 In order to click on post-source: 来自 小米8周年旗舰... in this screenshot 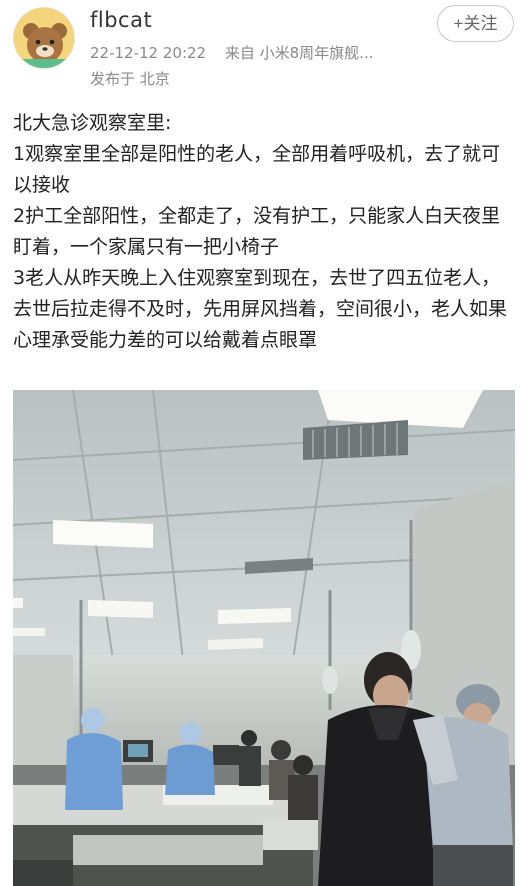, I will do `click(299, 53)`.